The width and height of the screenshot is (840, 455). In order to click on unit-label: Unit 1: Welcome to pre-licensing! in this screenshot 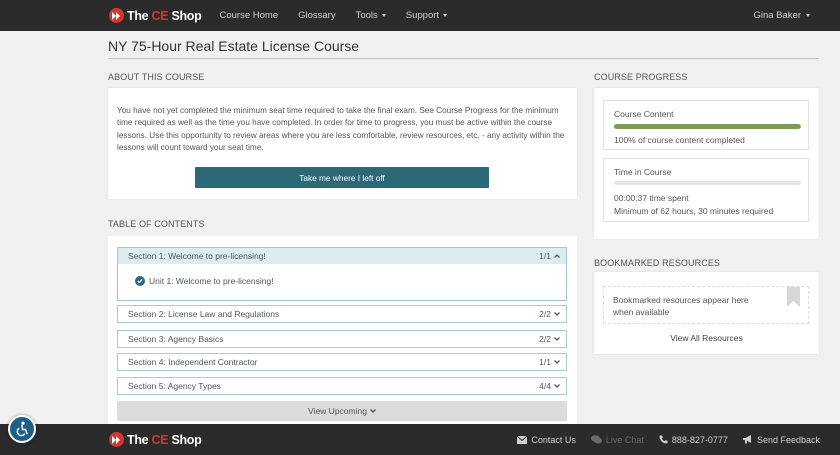, I will do `click(211, 281)`.